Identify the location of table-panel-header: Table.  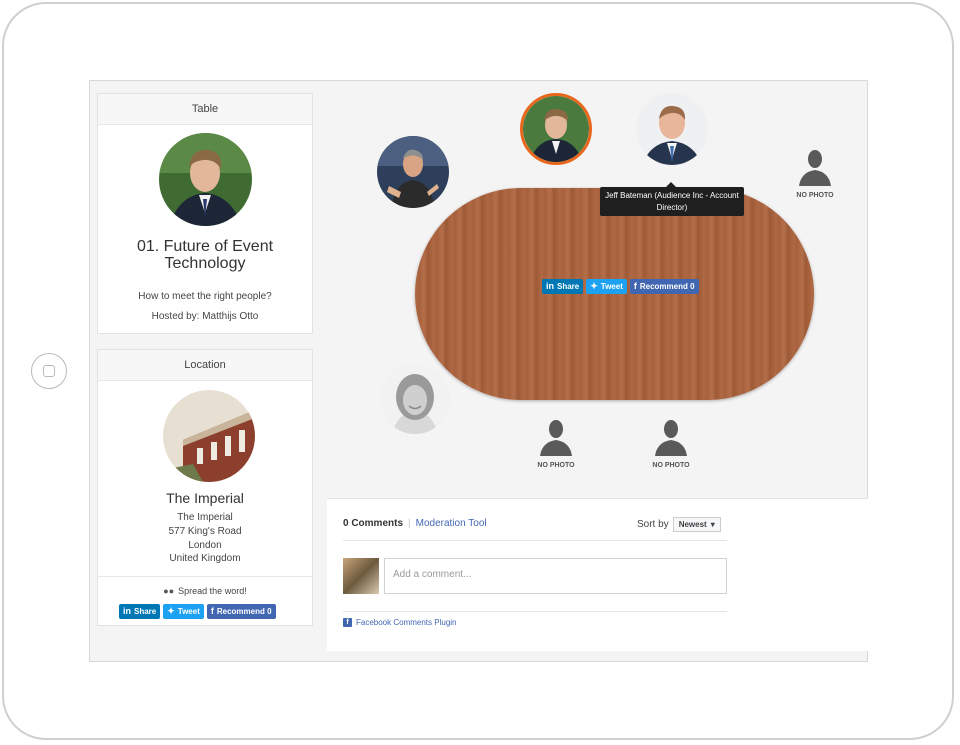
(205, 109).